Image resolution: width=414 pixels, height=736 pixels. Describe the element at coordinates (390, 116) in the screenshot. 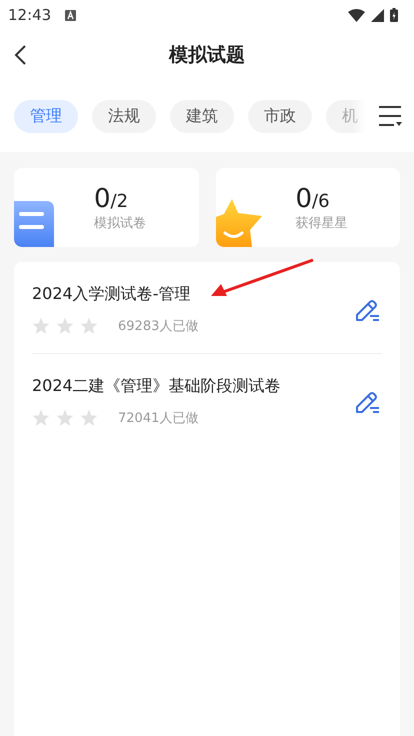

I see `menu-icon` at that location.